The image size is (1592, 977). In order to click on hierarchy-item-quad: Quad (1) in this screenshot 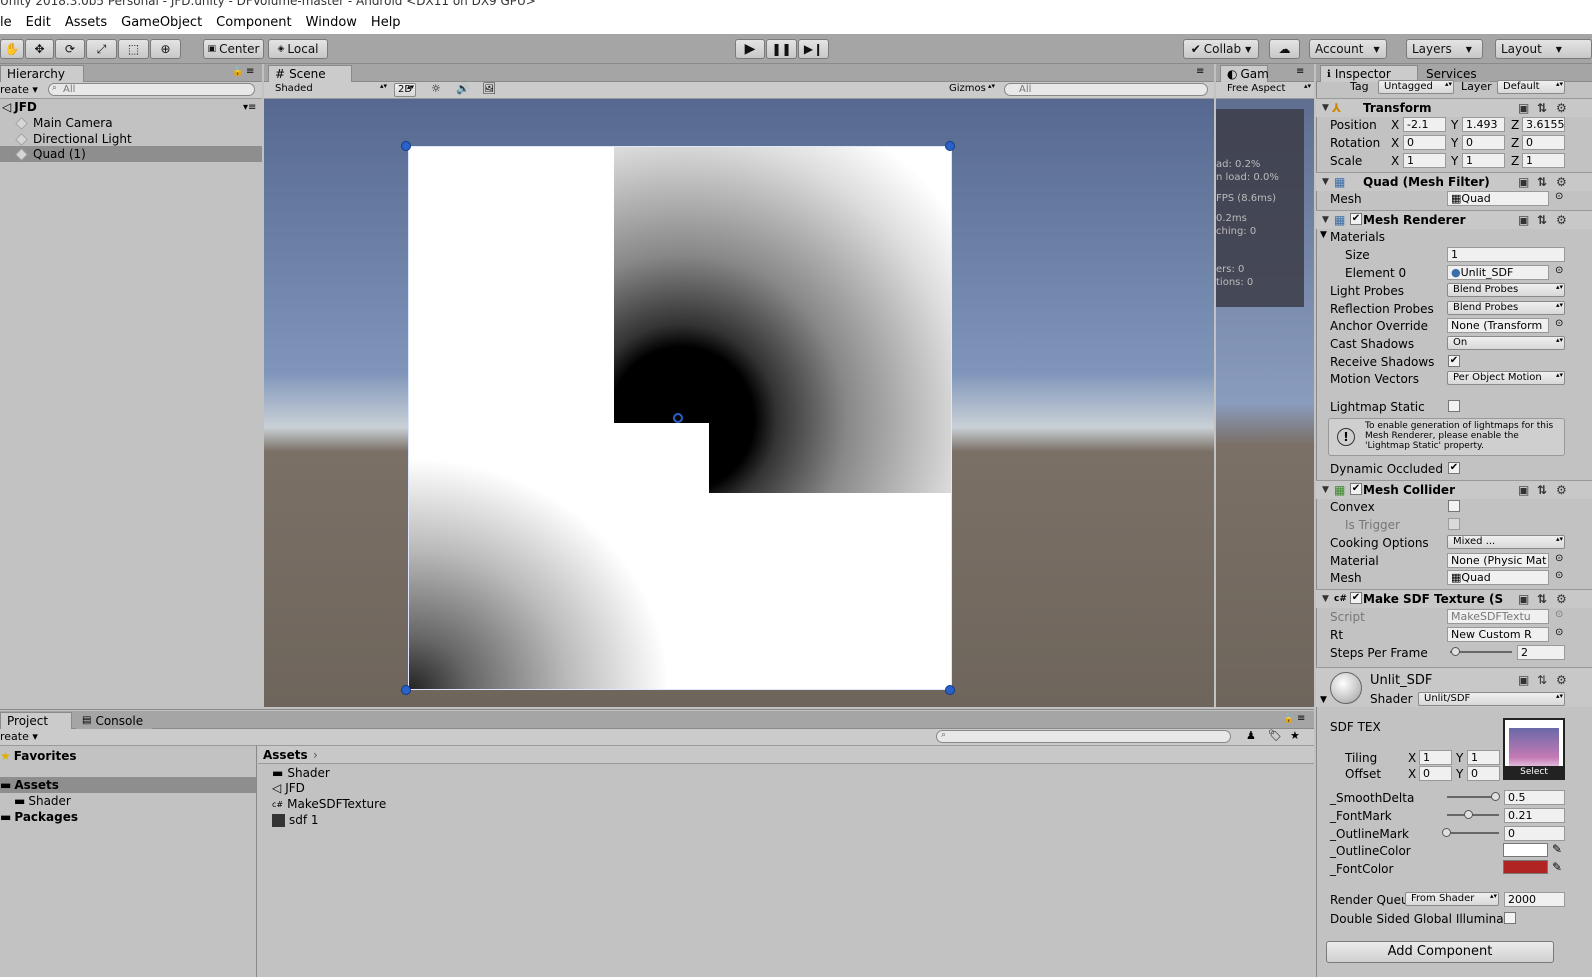, I will do `click(131, 154)`.